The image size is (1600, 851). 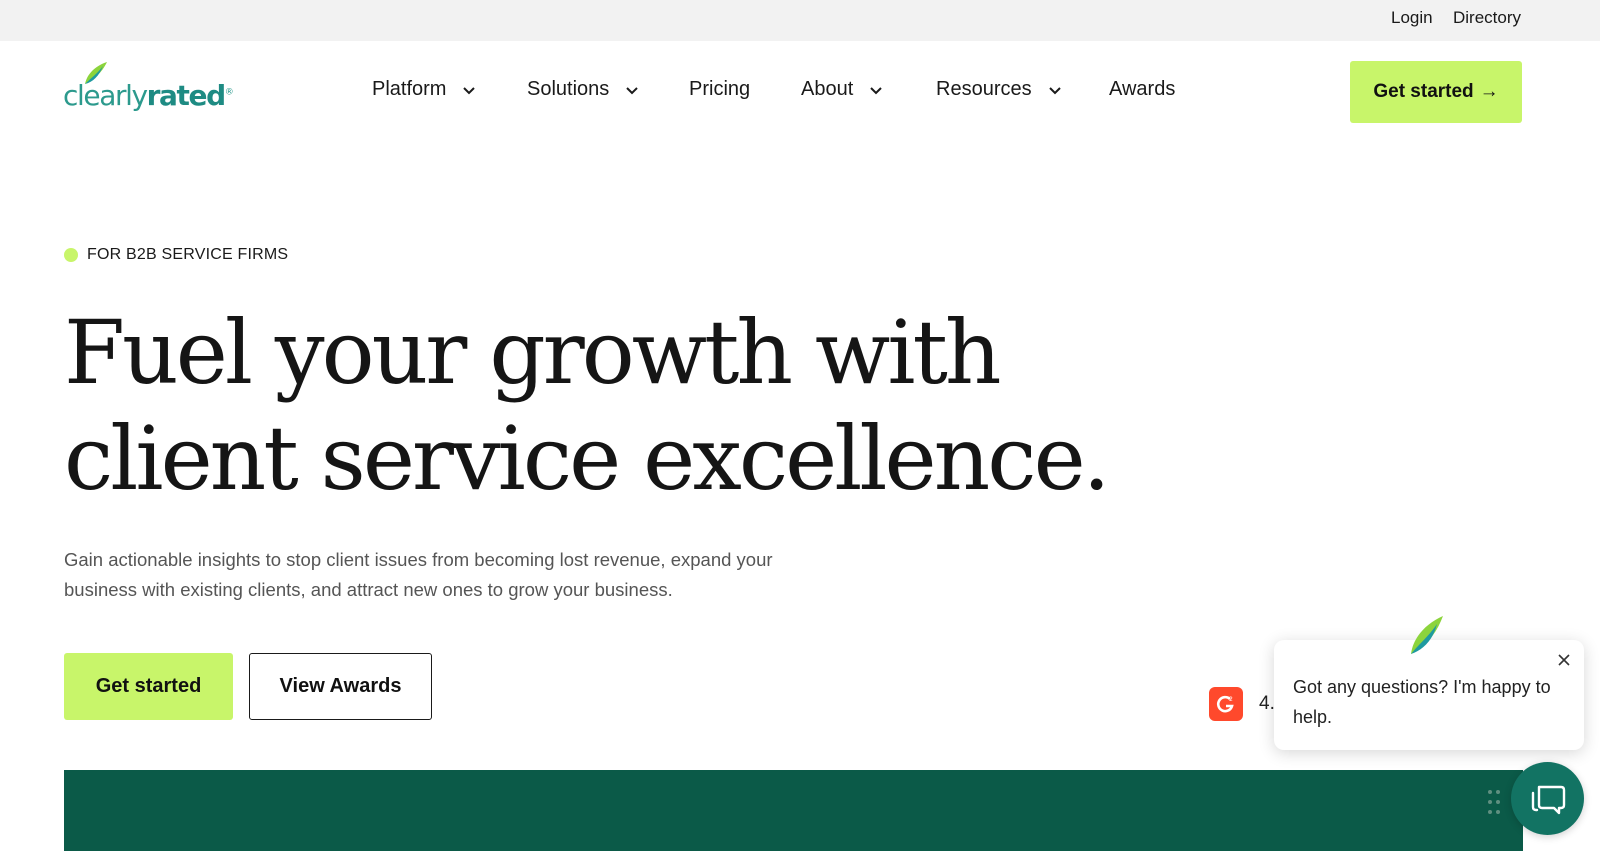 What do you see at coordinates (1423, 91) in the screenshot?
I see `header-cta-label: Get started` at bounding box center [1423, 91].